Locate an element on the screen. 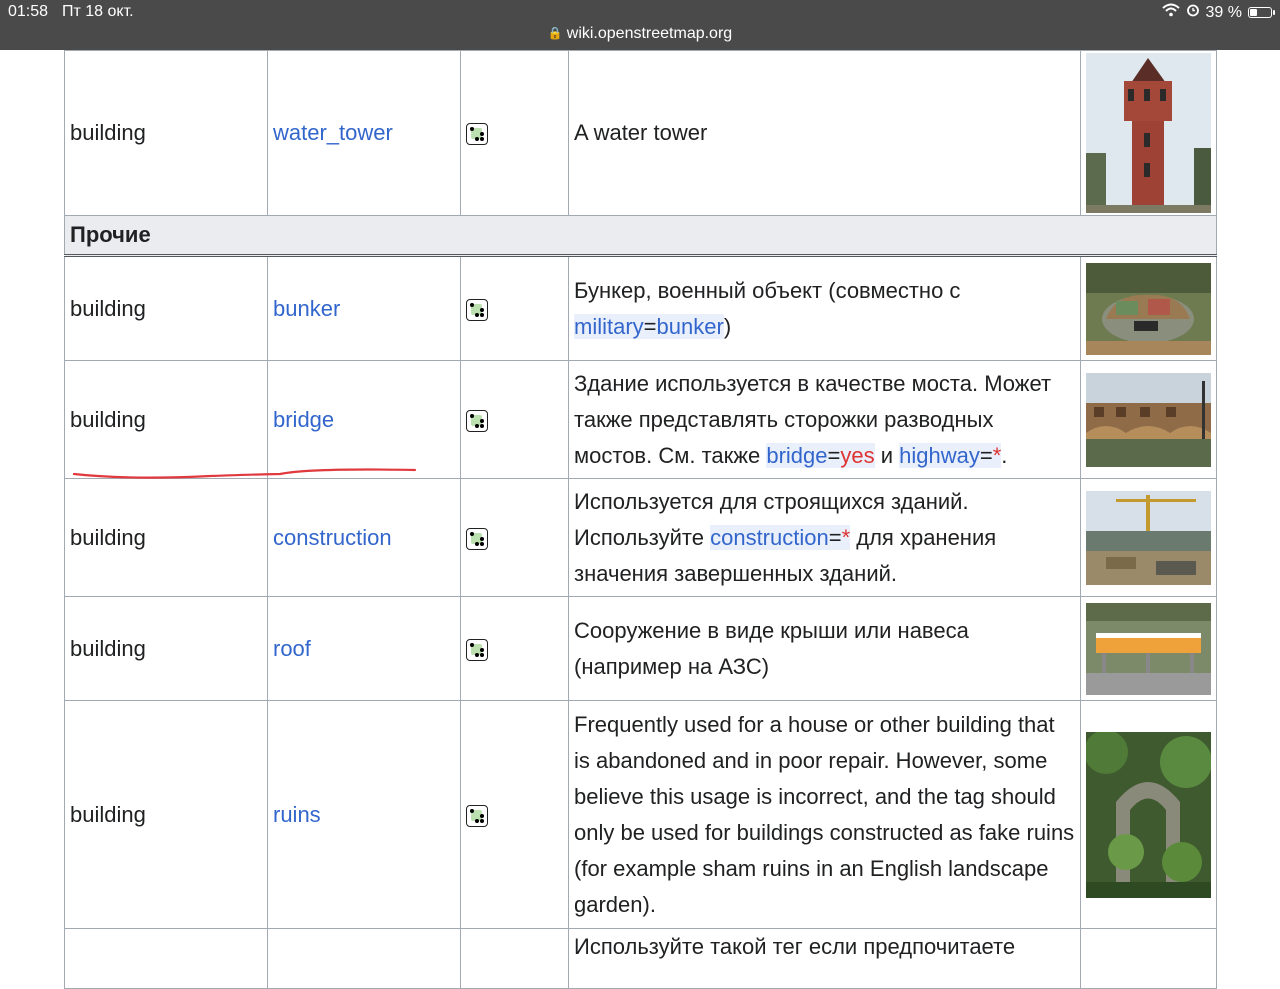 This screenshot has height=989, width=1280. water-tower-photo is located at coordinates (1148, 133).